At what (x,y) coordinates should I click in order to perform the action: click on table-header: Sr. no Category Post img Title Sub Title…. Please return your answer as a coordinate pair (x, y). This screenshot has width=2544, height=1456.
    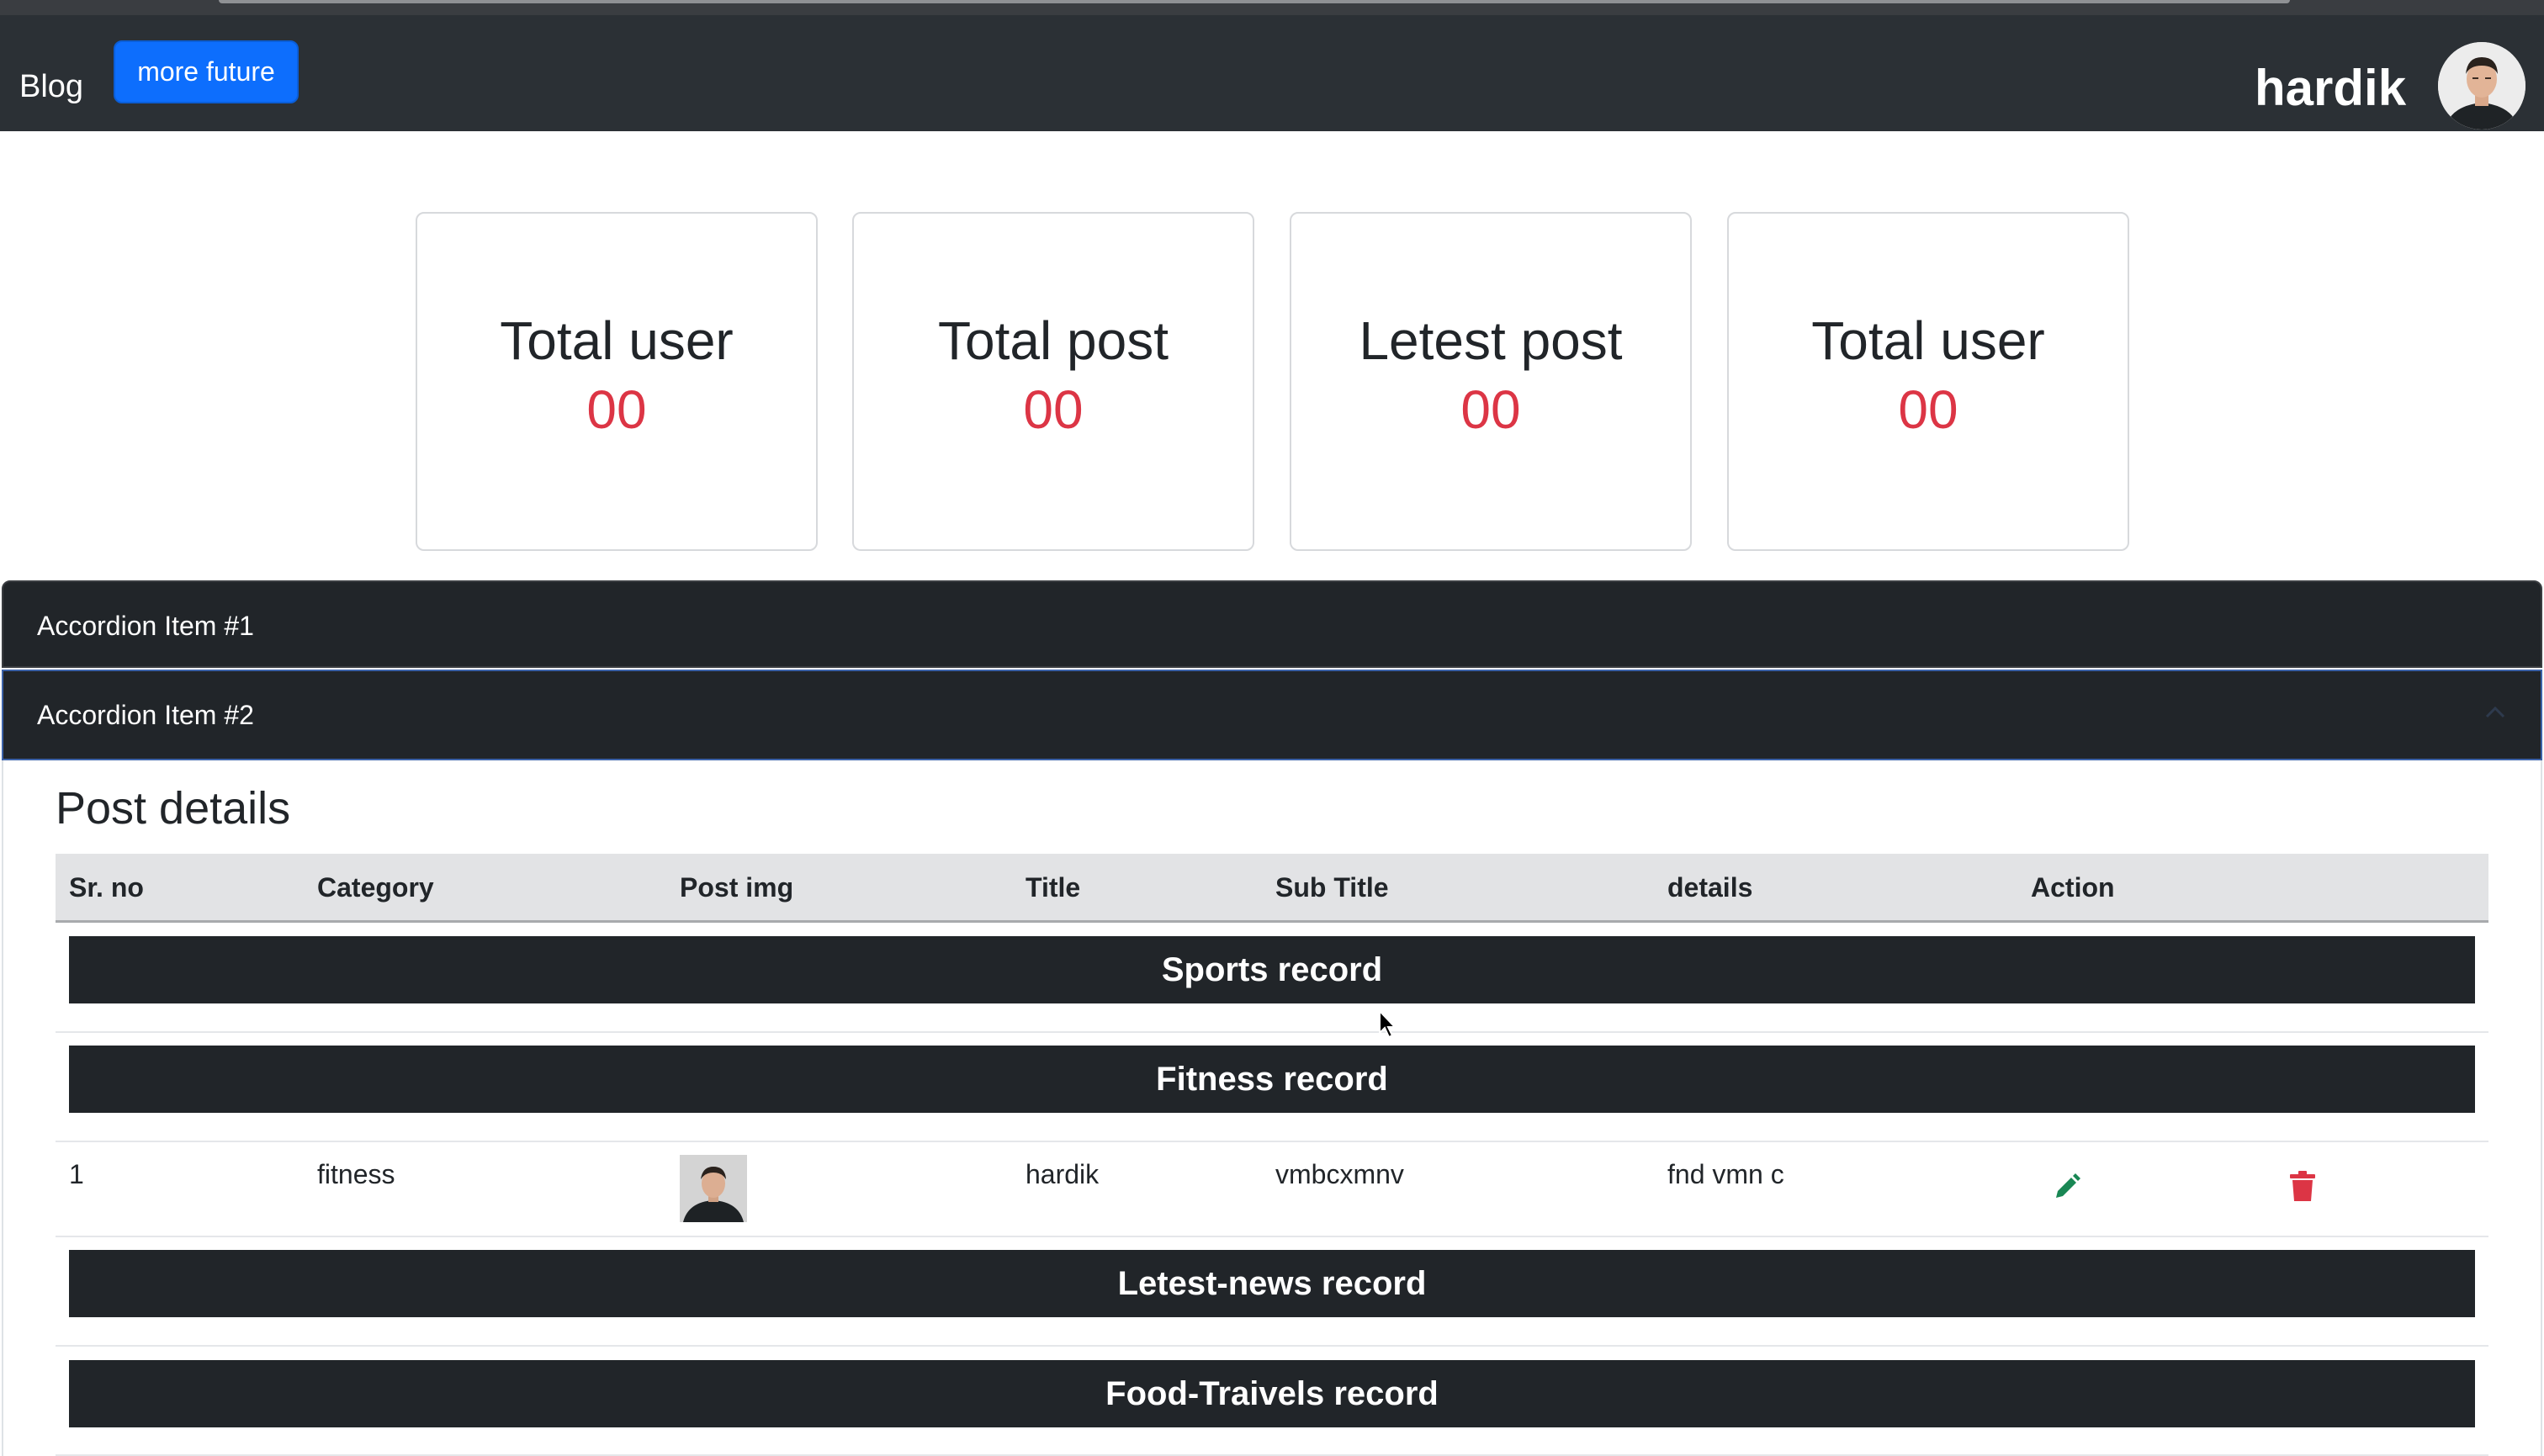
    Looking at the image, I should click on (1272, 888).